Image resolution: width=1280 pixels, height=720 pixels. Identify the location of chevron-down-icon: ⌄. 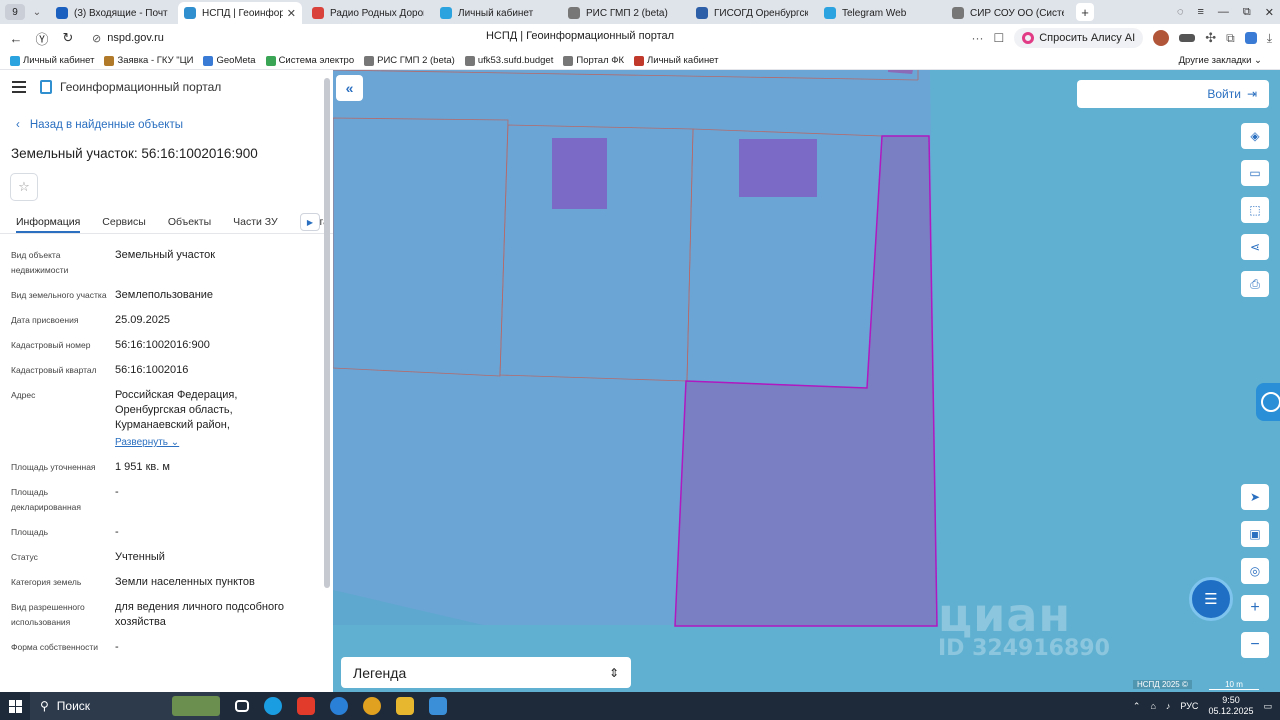
(37, 12).